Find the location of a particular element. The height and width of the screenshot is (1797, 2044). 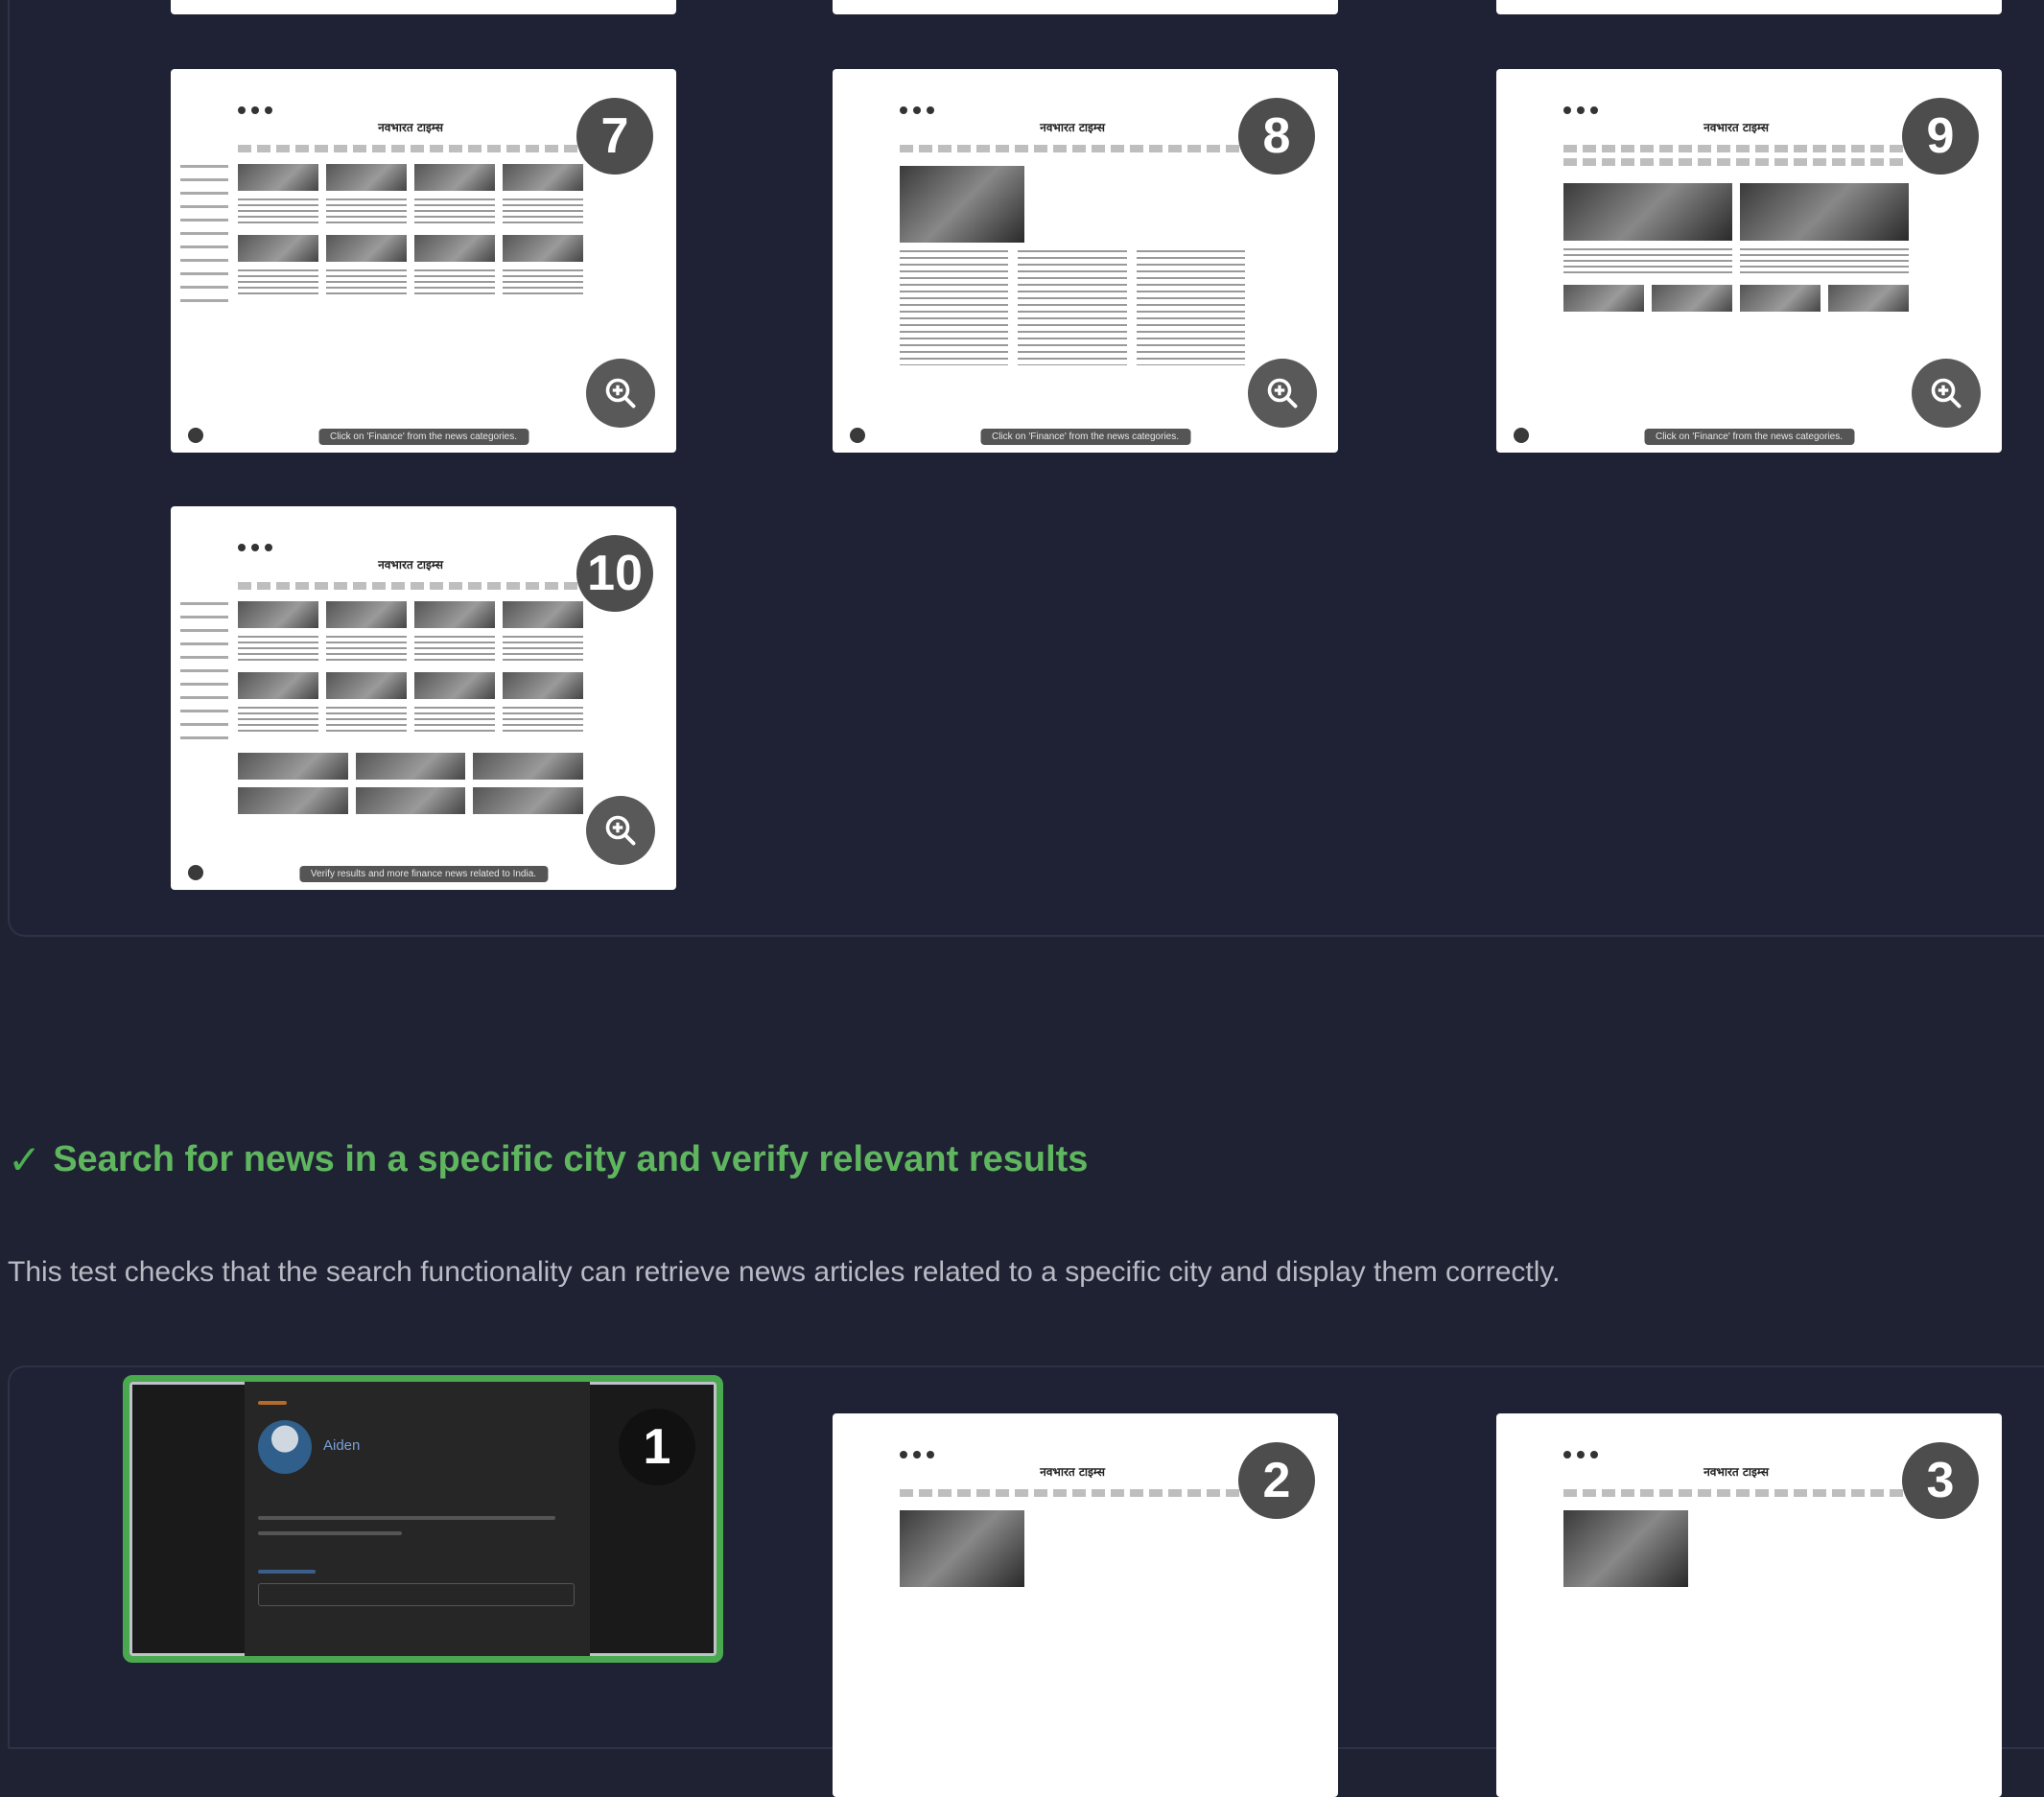

thumbnail-step-2: नवभारत टाइम्स 2 is located at coordinates (1085, 1605).